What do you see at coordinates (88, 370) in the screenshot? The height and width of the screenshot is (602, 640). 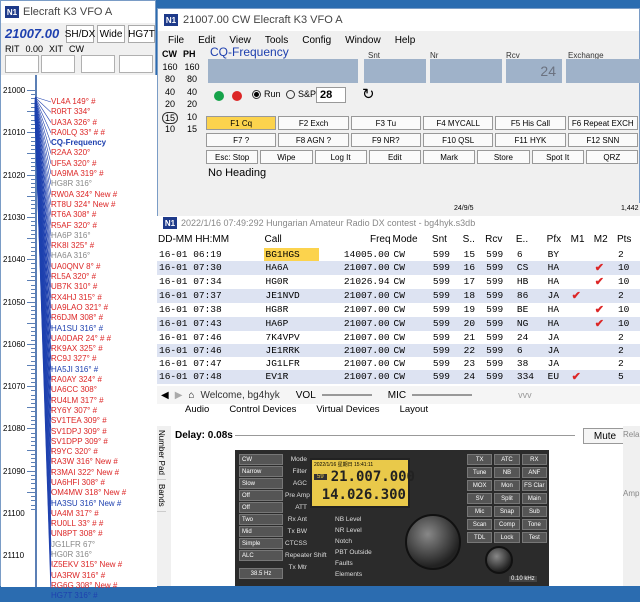 I see `spot-entry: HA5JI 316° #` at bounding box center [88, 370].